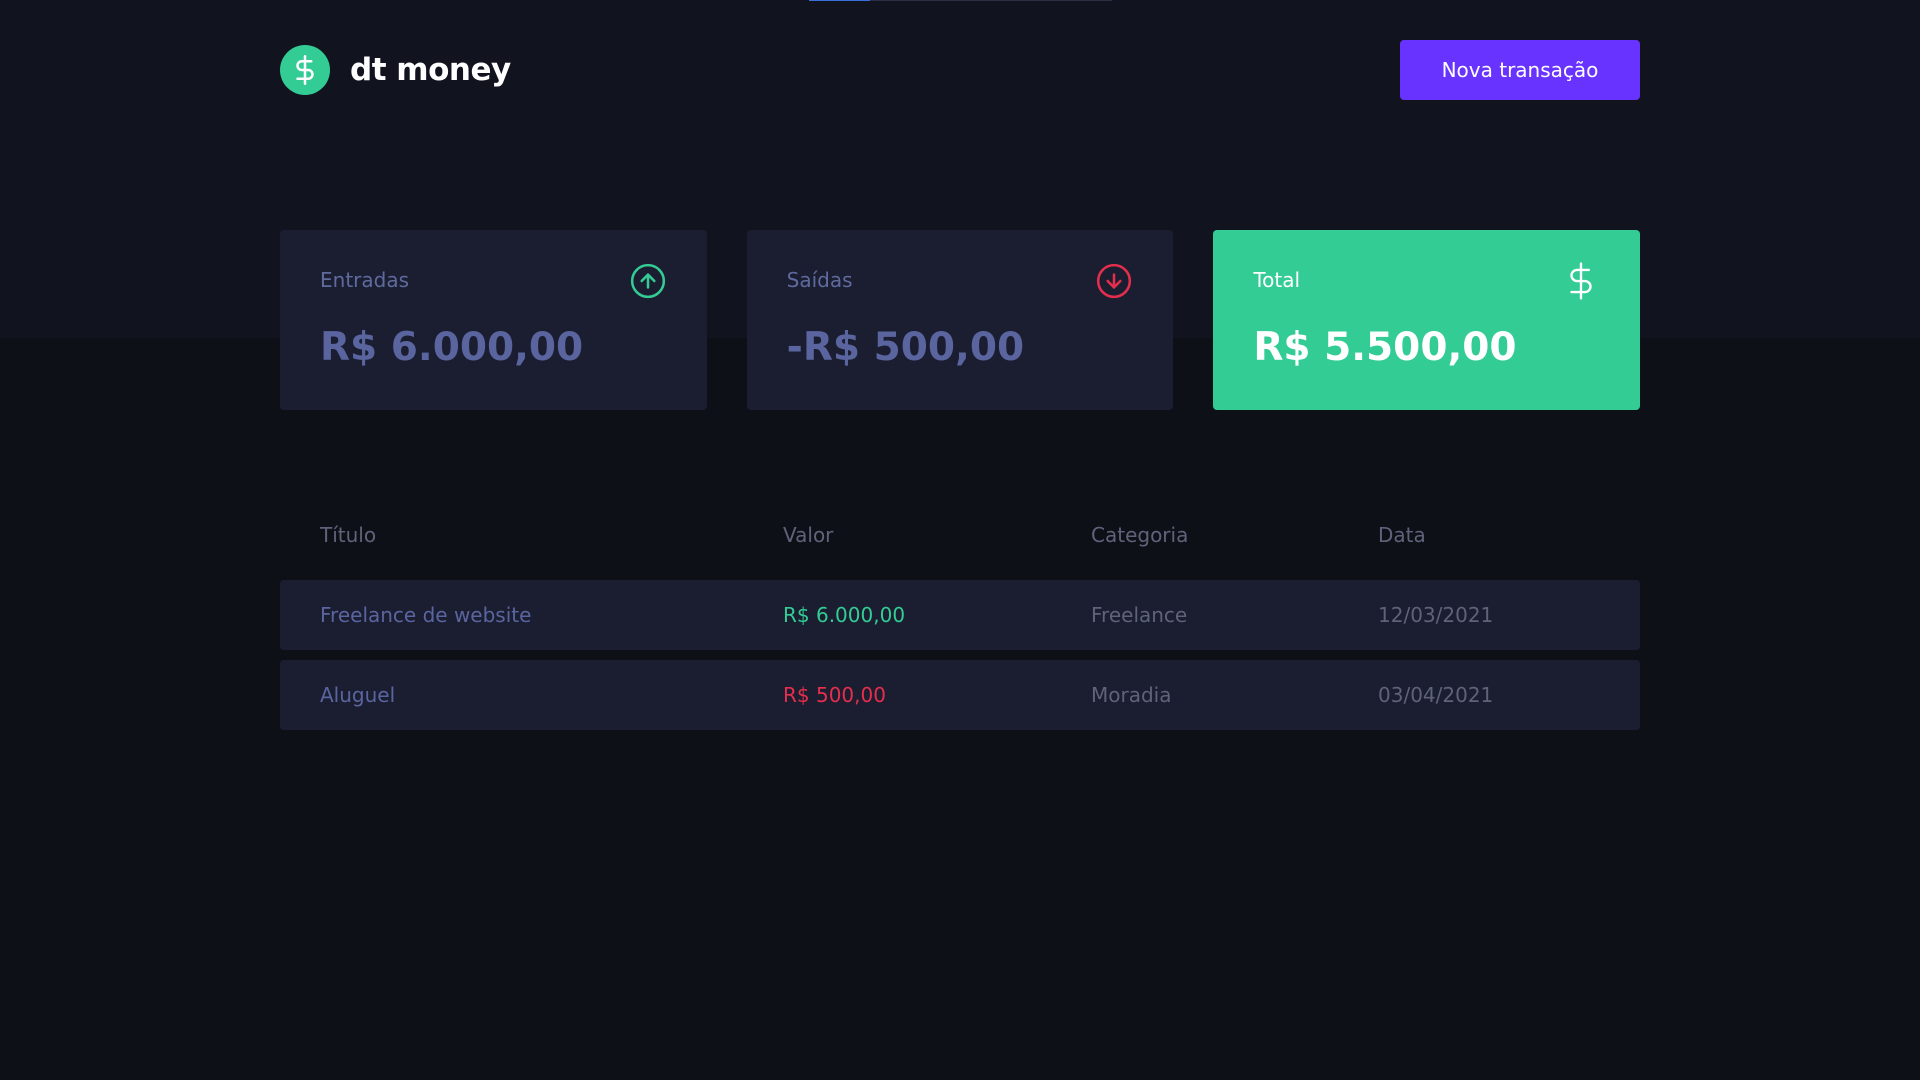 The image size is (1920, 1080). Describe the element at coordinates (1139, 615) in the screenshot. I see `transaction-category: Freelance` at that location.